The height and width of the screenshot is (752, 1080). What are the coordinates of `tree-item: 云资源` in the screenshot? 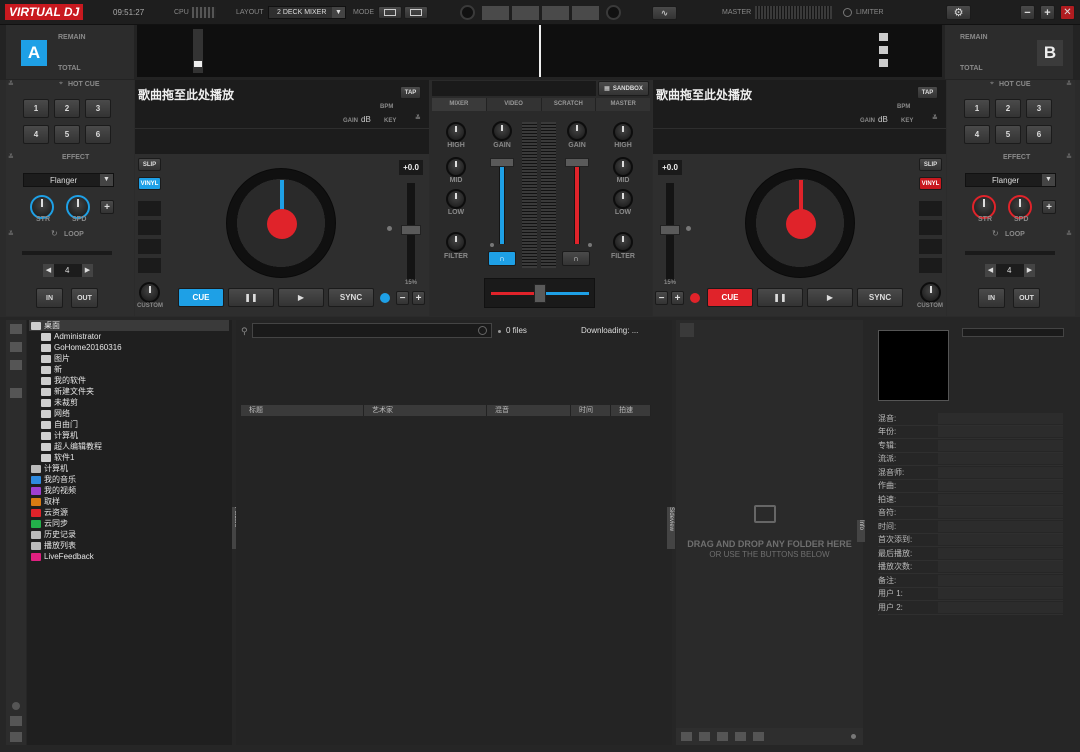 It's located at (129, 512).